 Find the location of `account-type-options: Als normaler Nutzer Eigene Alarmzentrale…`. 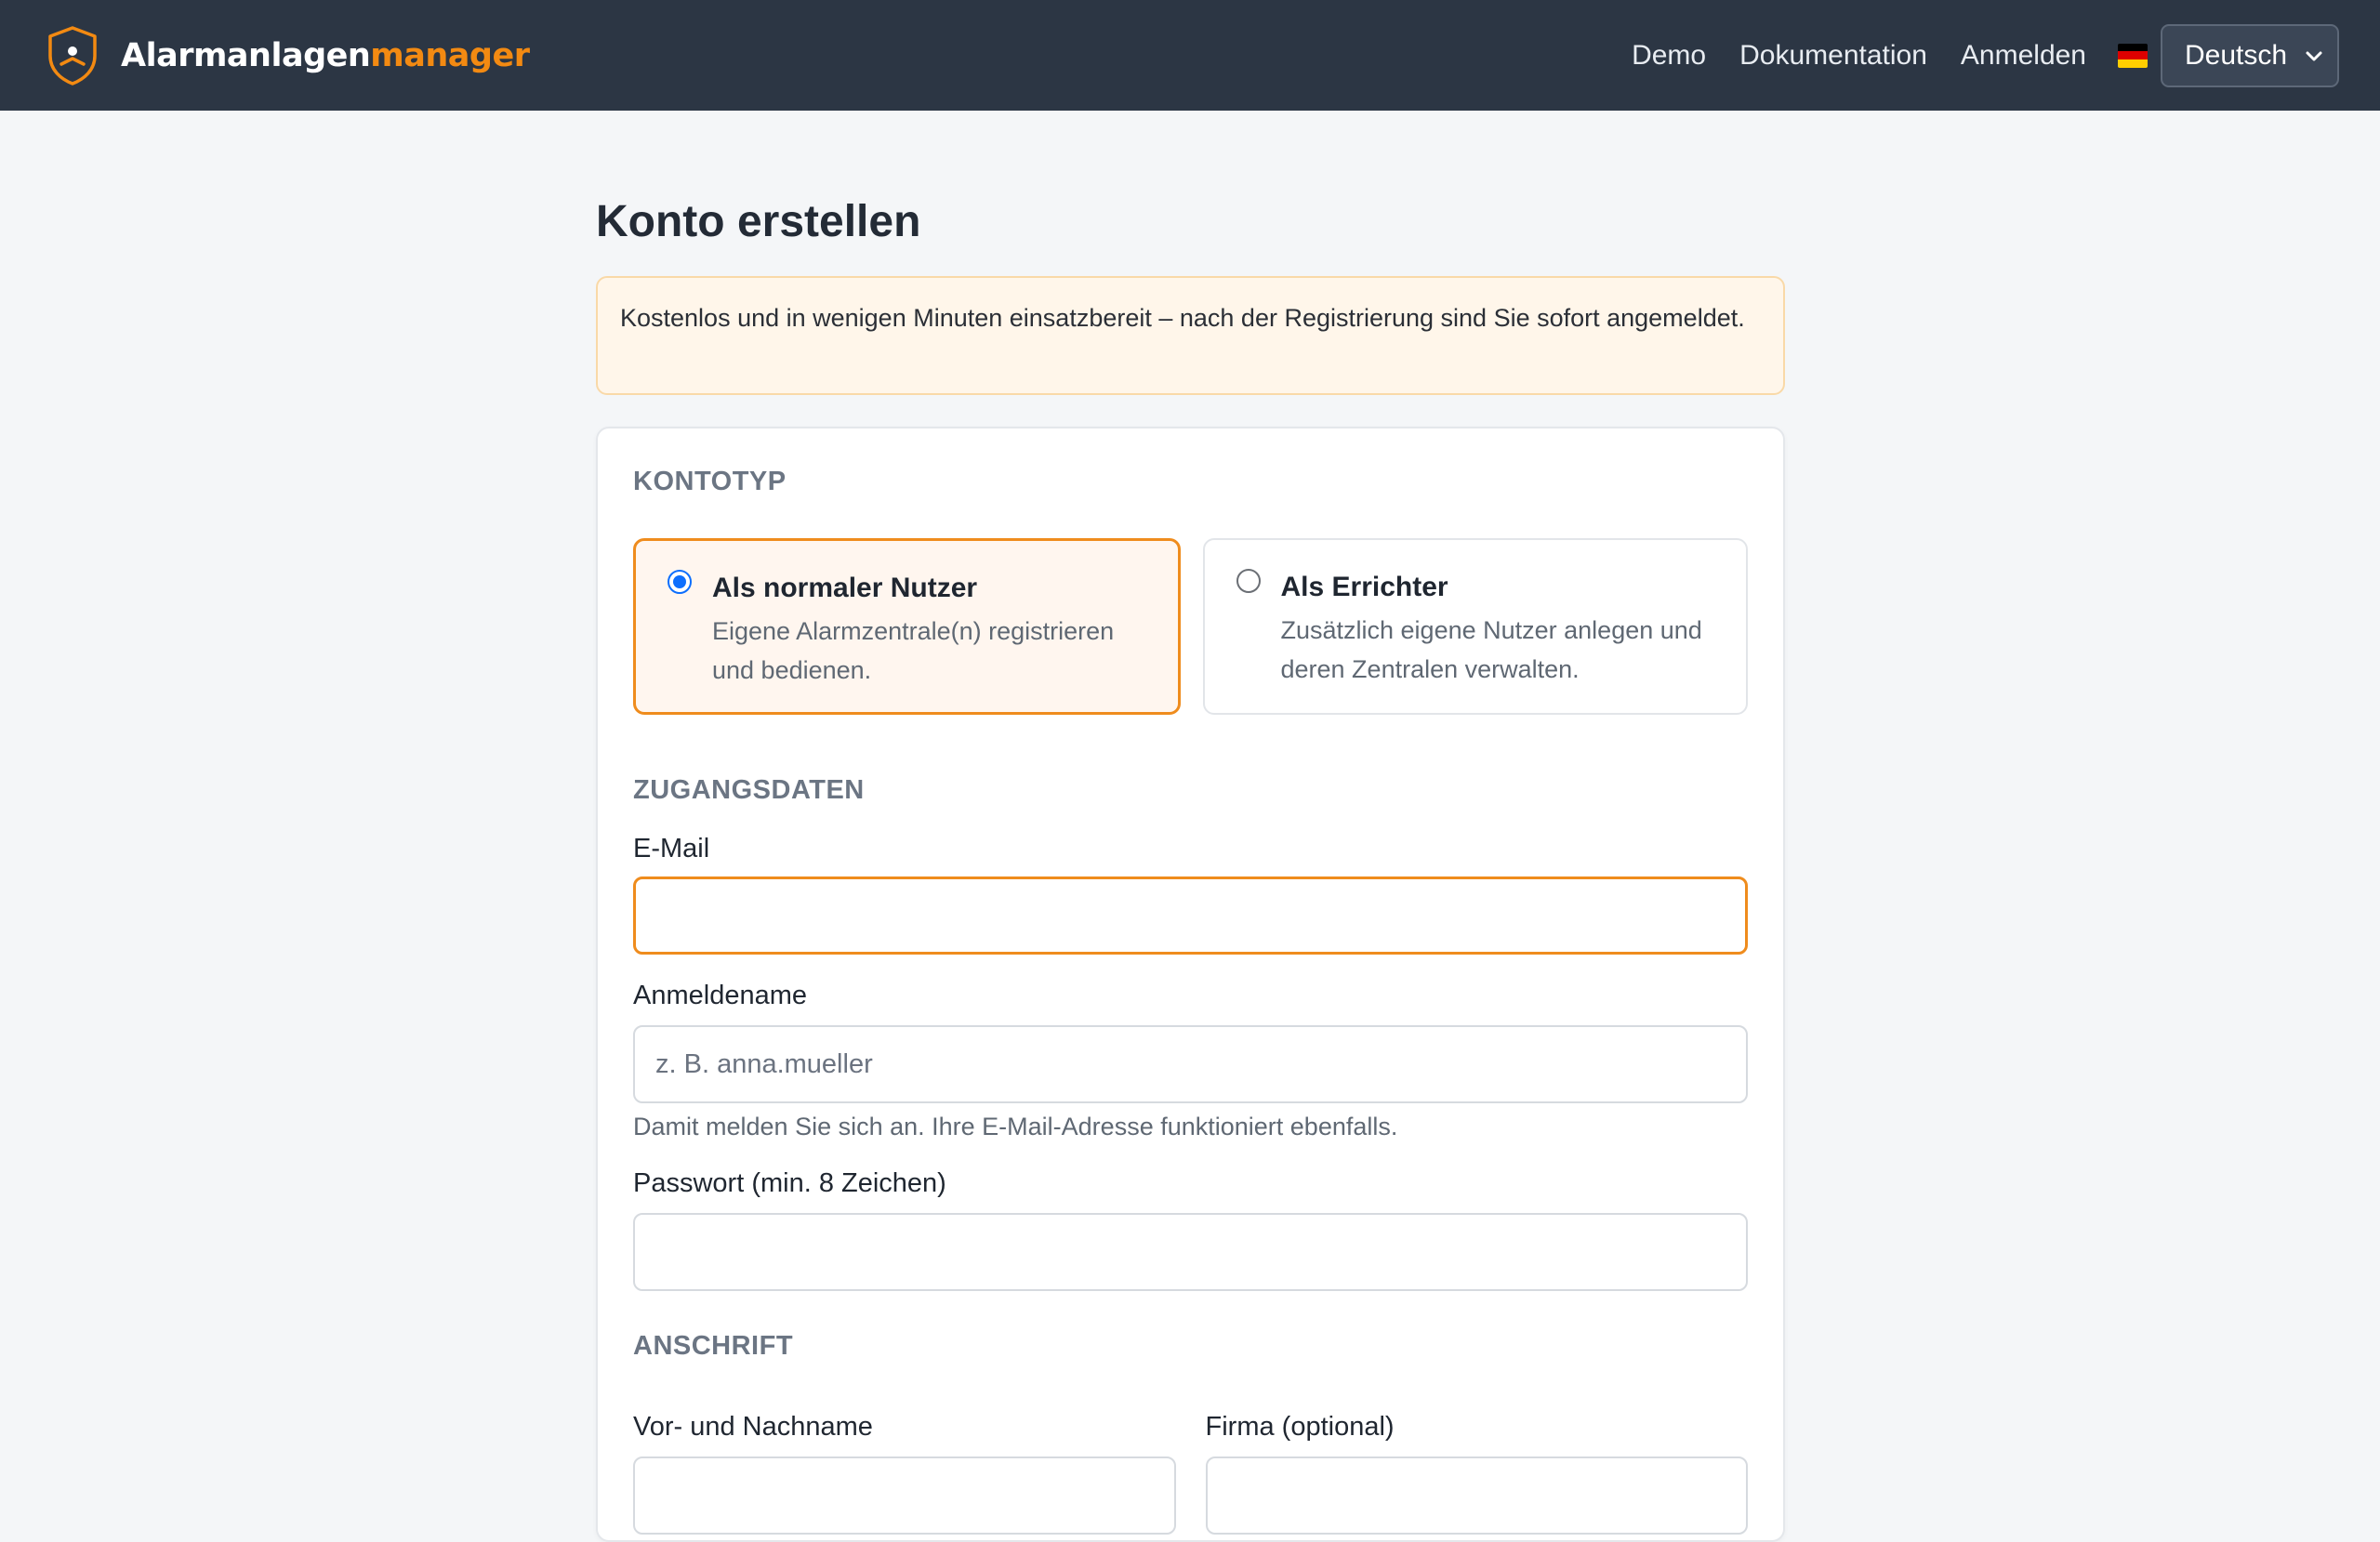

account-type-options: Als normaler Nutzer Eigene Alarmzentrale… is located at coordinates (1190, 626).